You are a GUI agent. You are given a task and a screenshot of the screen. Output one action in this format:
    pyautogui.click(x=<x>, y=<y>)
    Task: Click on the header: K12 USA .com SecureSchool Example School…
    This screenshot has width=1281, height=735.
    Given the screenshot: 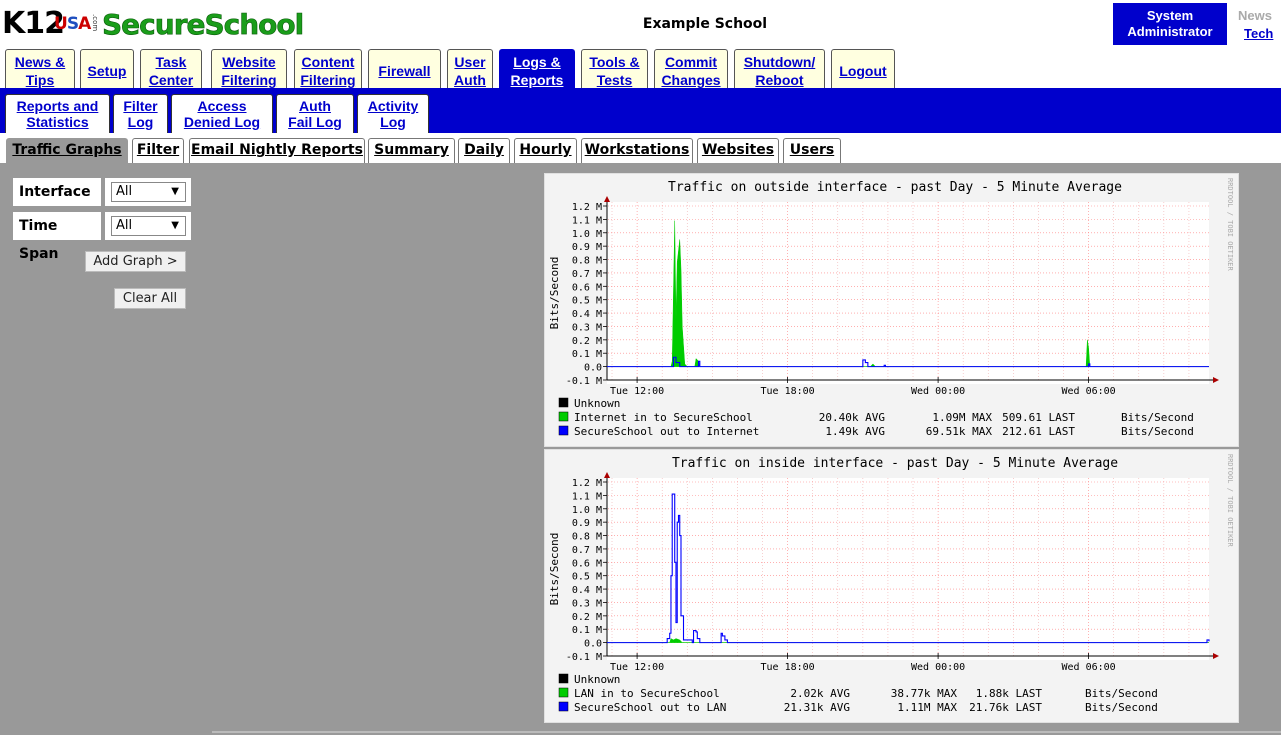 What is the action you would take?
    pyautogui.click(x=640, y=44)
    